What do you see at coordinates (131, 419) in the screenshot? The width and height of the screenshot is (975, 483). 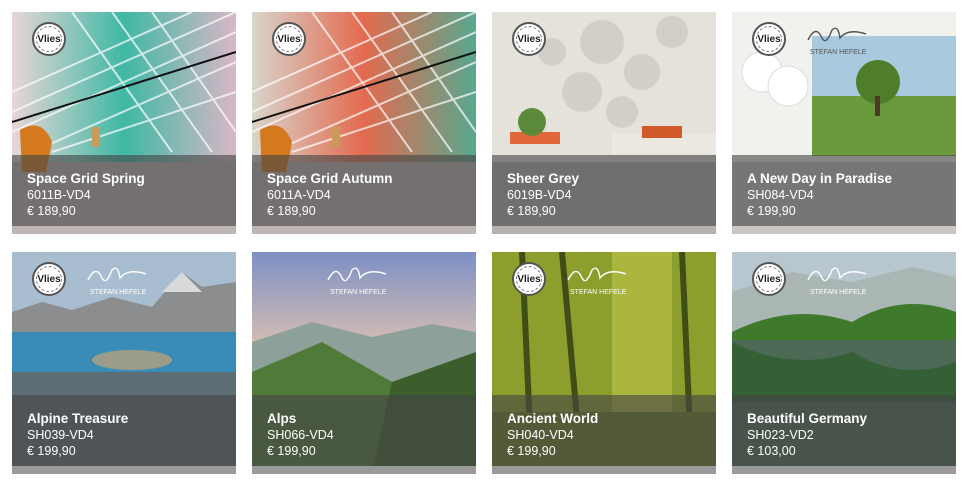 I see `product-title: Alpine Treasure` at bounding box center [131, 419].